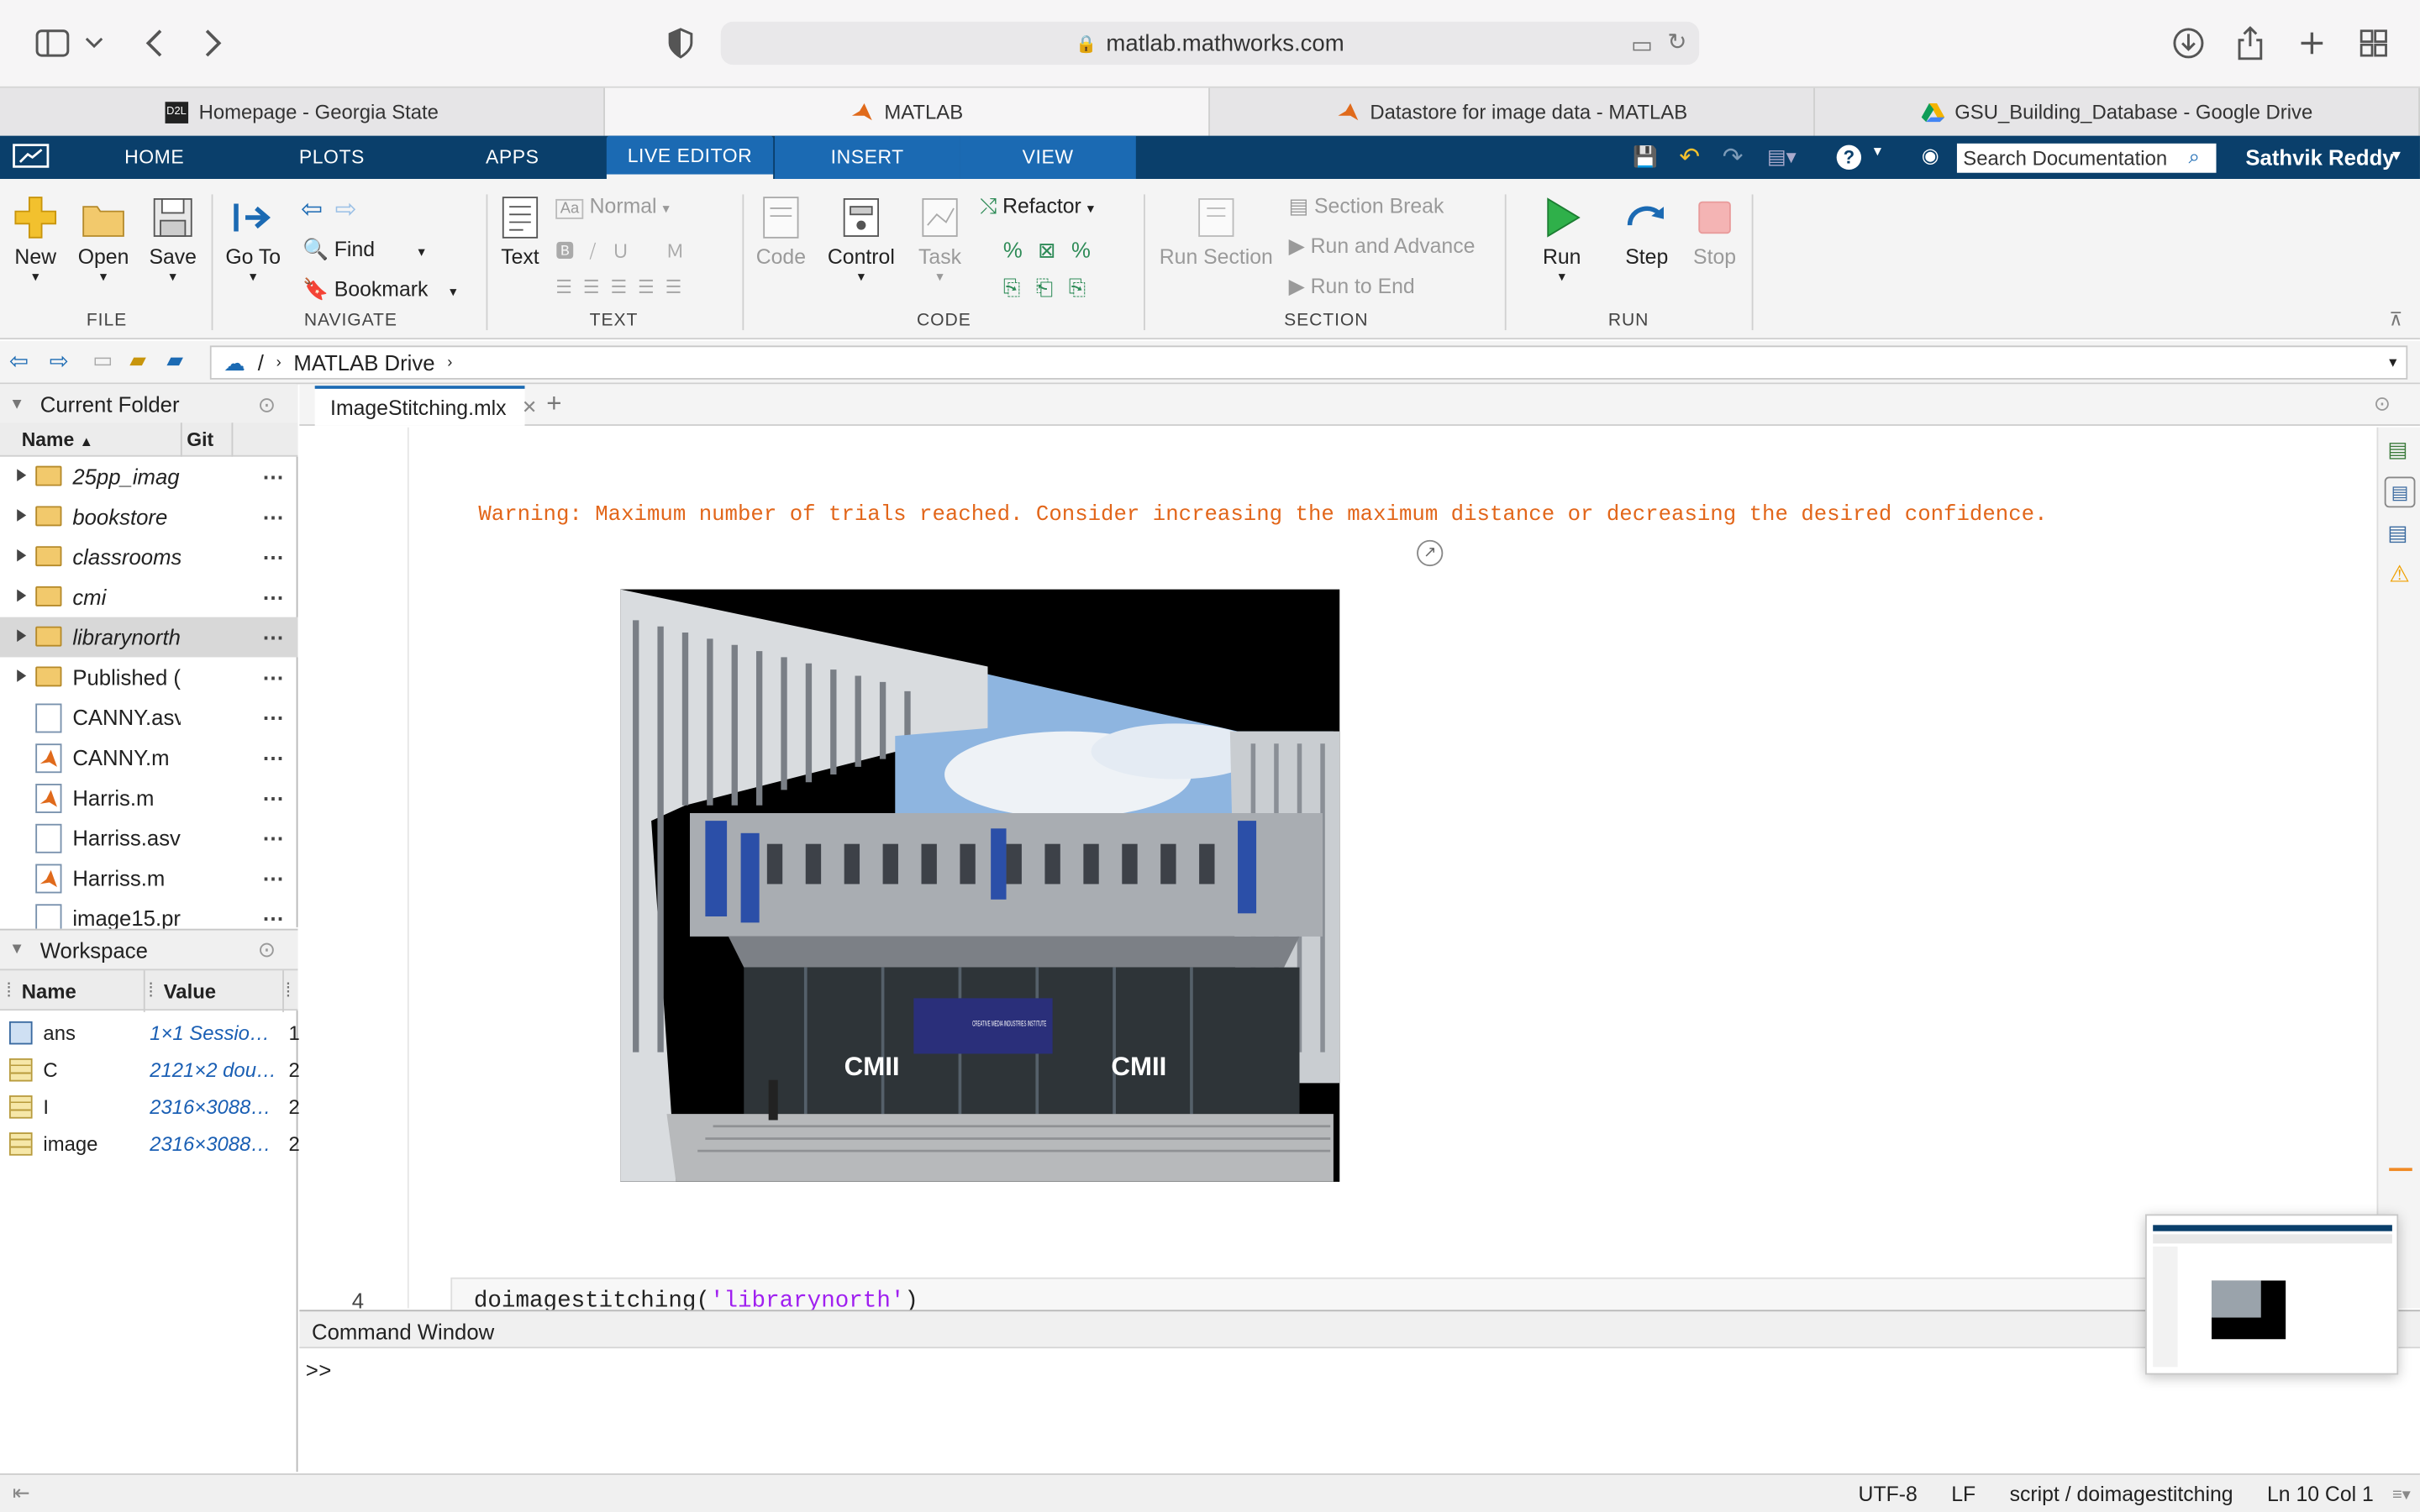 Image resolution: width=2420 pixels, height=1512 pixels. I want to click on back-arrow-icon: ⇦, so click(312, 209).